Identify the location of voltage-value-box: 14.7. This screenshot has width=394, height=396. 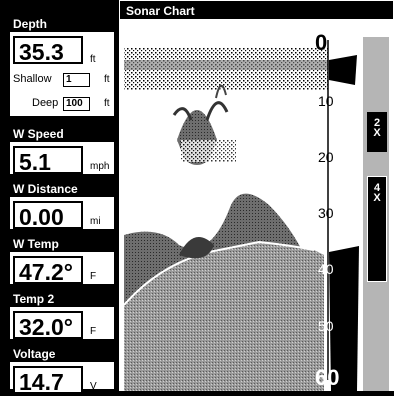
(48, 380).